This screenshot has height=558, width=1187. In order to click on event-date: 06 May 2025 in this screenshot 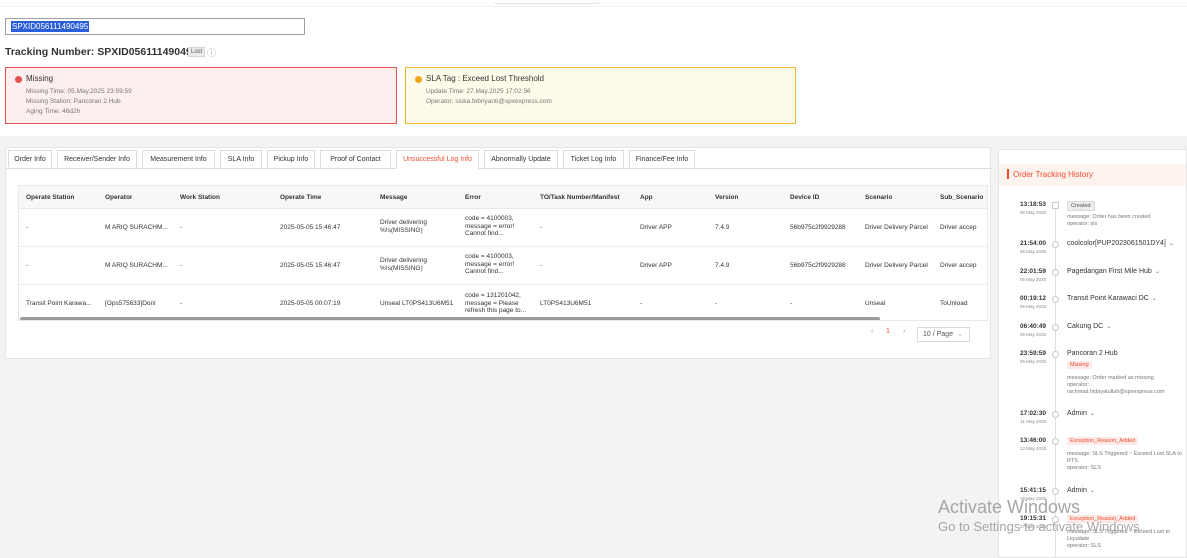, I will do `click(1032, 212)`.